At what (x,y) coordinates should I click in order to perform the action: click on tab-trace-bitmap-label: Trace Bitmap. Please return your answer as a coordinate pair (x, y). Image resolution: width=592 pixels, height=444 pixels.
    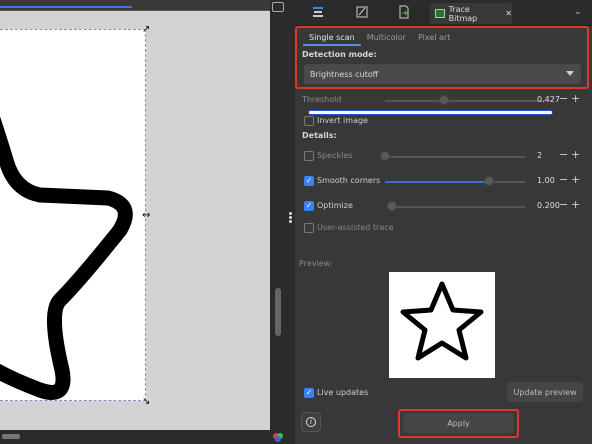
    Looking at the image, I should click on (463, 13).